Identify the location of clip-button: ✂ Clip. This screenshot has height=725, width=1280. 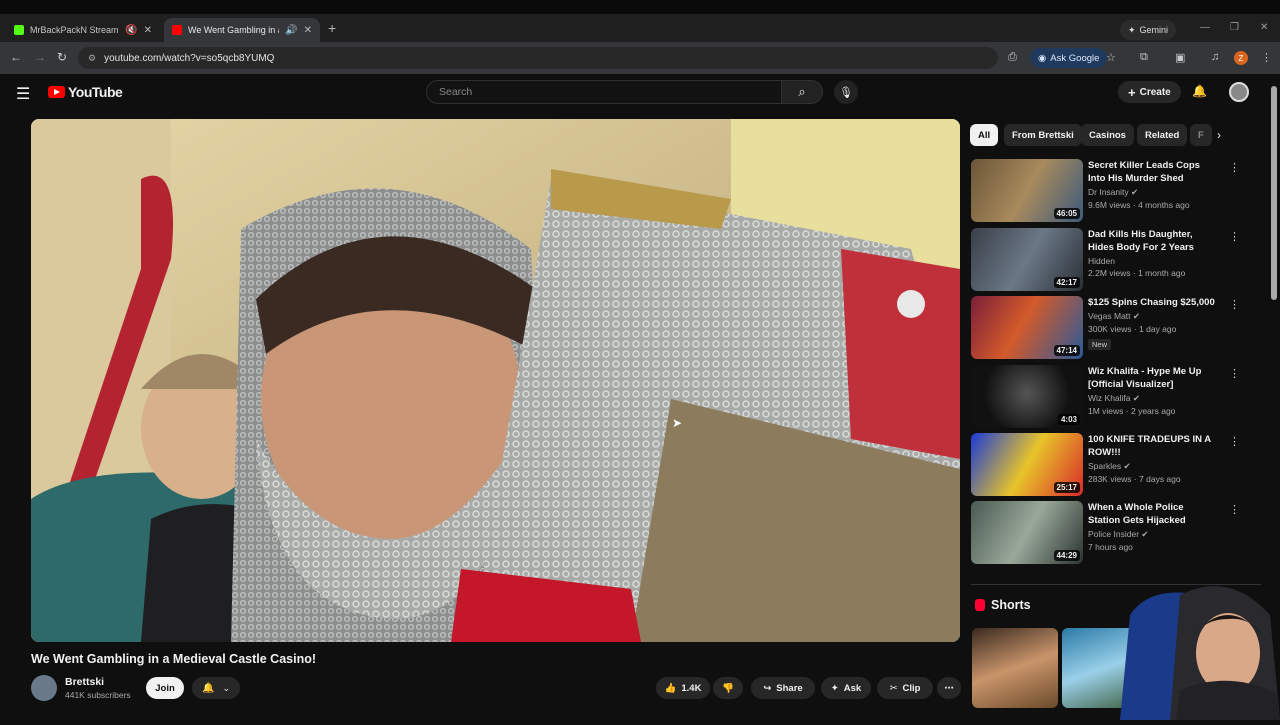
(905, 688).